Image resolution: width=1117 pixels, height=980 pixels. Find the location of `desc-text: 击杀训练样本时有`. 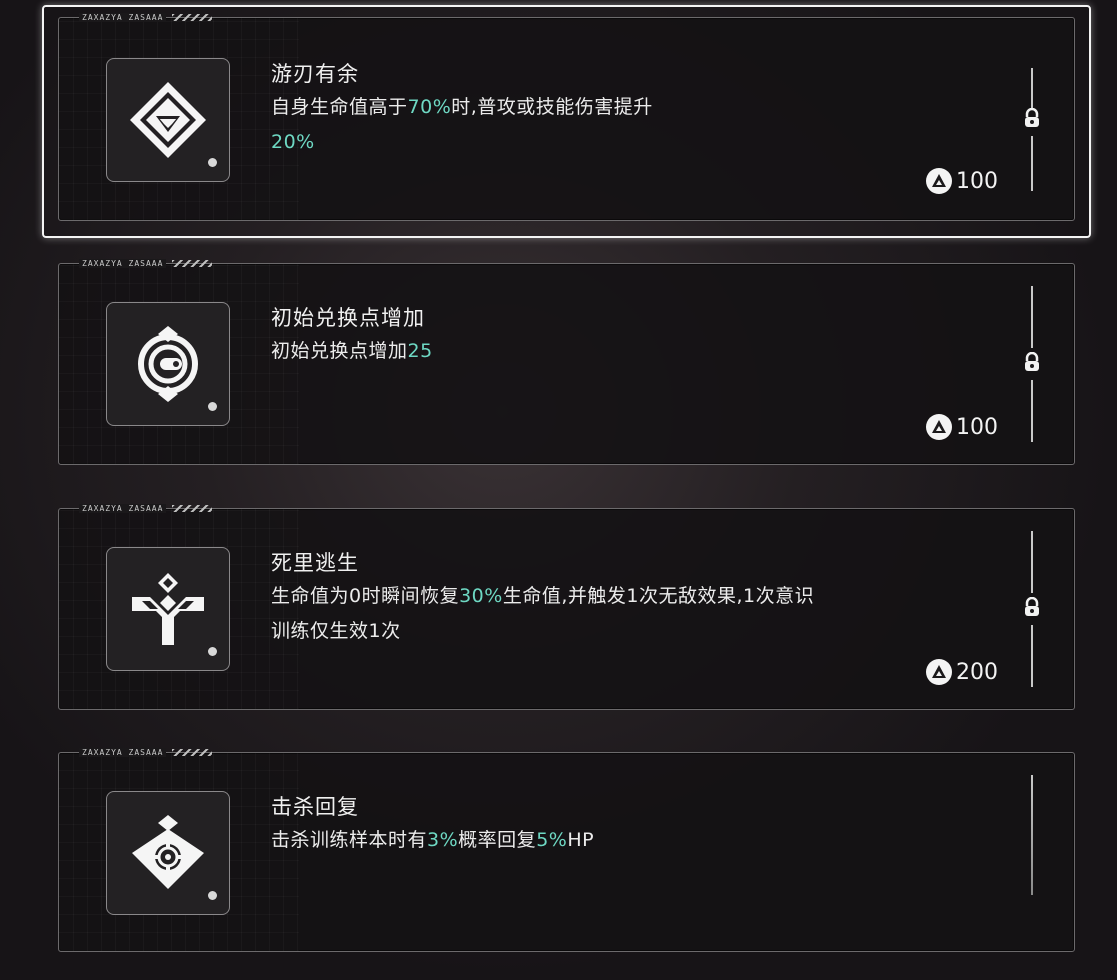

desc-text: 击杀训练样本时有 is located at coordinates (349, 840).